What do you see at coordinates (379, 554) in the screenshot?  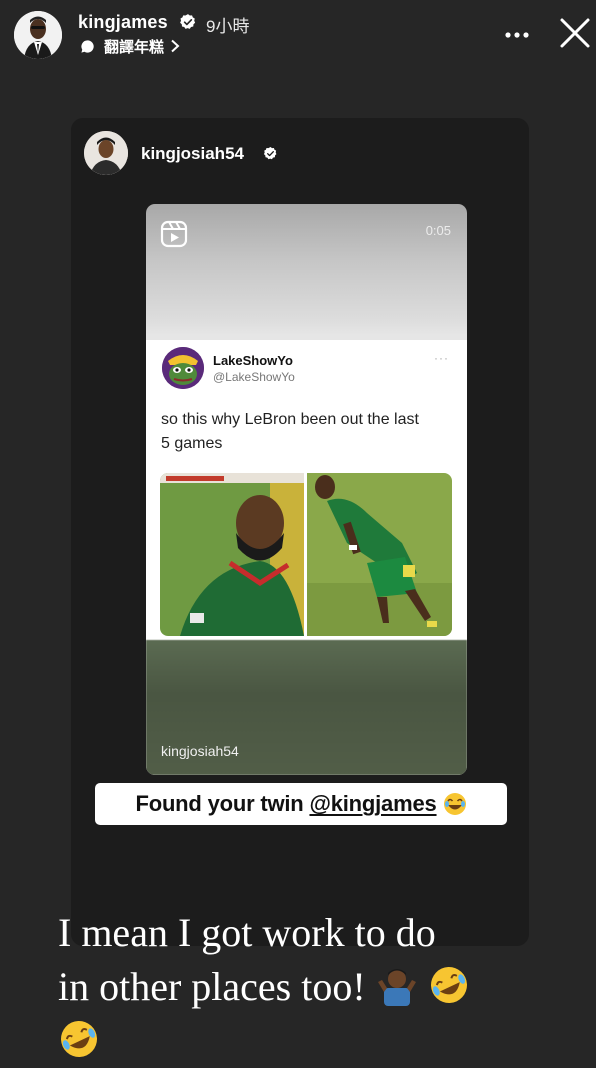 I see `tweet-image-right` at bounding box center [379, 554].